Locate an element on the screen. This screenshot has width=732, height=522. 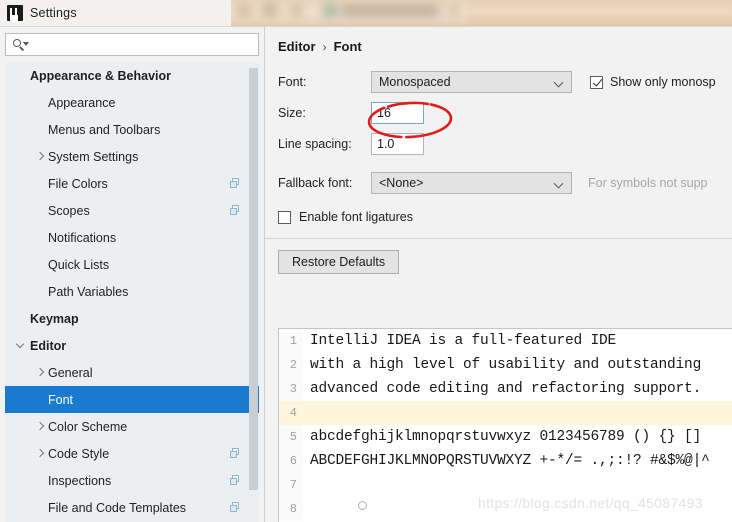
size-input: 16 is located at coordinates (397, 113).